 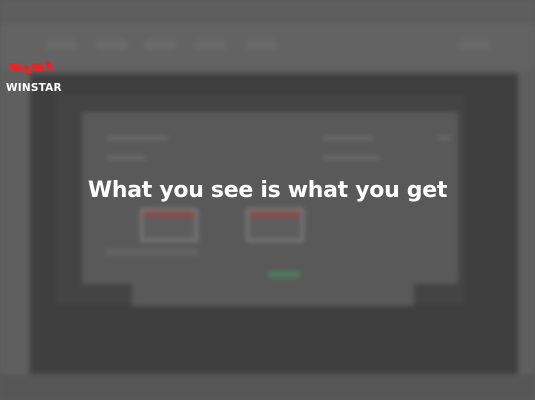 What do you see at coordinates (267, 12) in the screenshot?
I see `app-title-bar` at bounding box center [267, 12].